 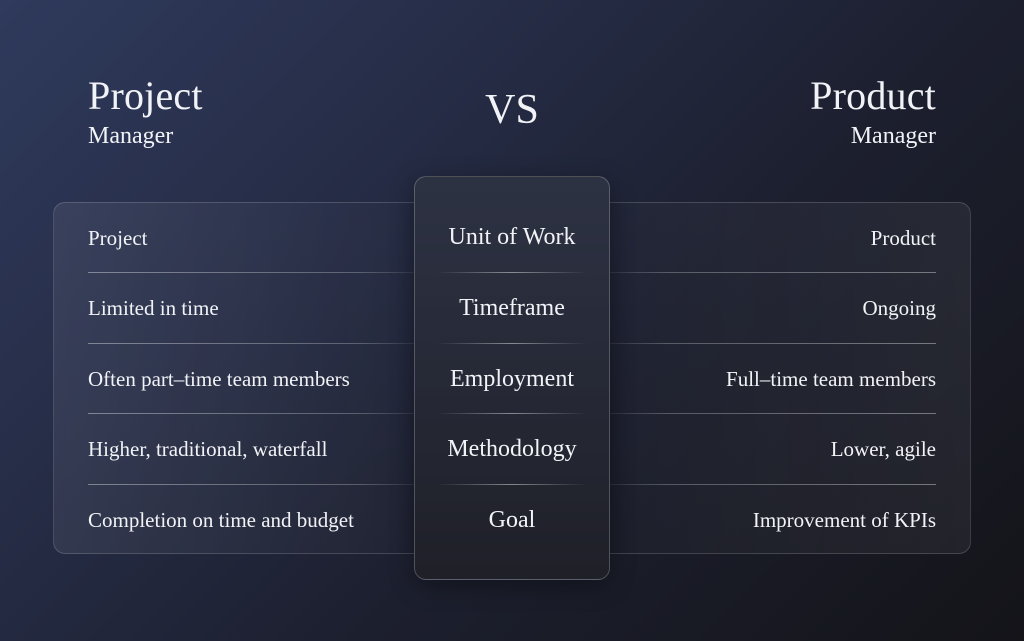 I want to click on project-value: Limited in time, so click(x=153, y=307).